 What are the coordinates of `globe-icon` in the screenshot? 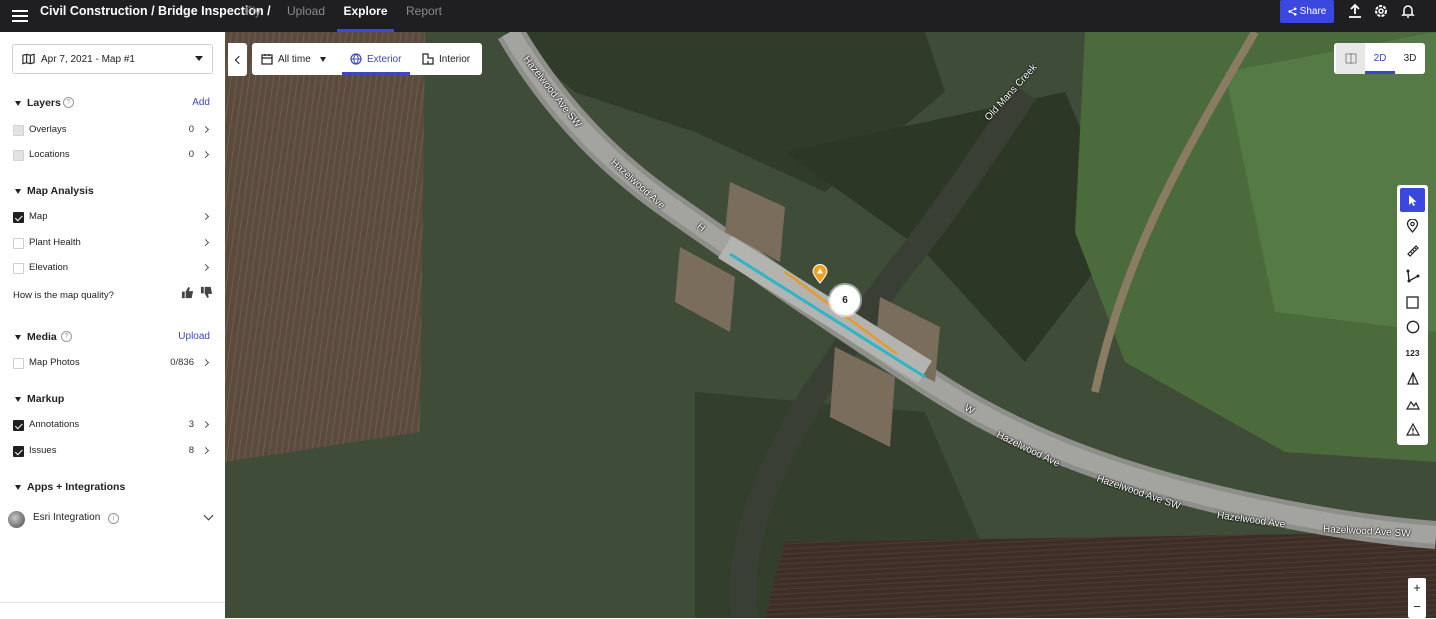 It's located at (356, 59).